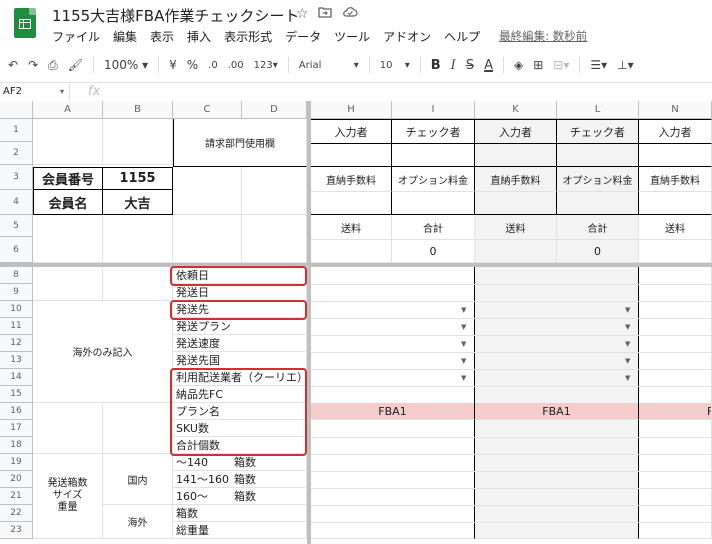 The height and width of the screenshot is (544, 712). I want to click on billing-header: 請求部門使用欄, so click(240, 143).